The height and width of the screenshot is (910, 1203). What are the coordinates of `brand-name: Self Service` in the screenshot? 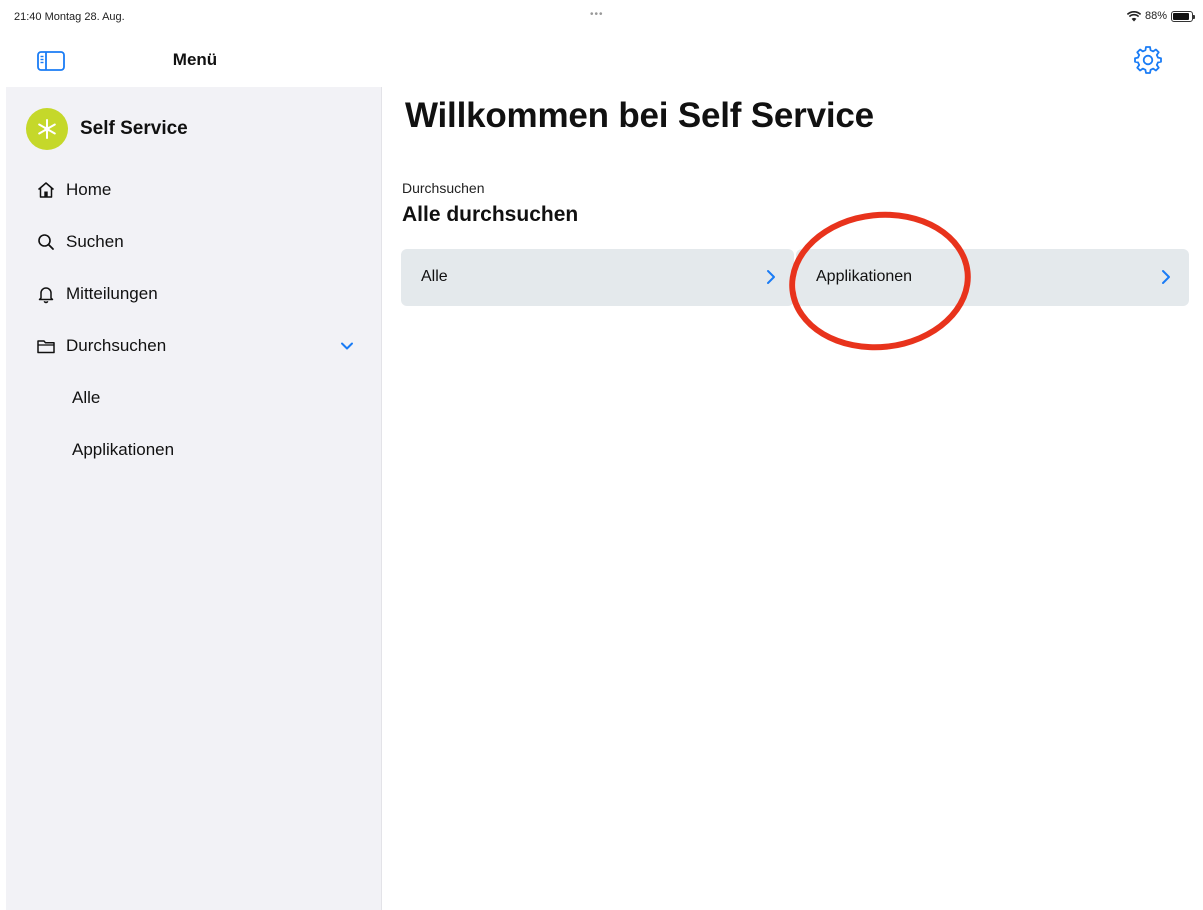 It's located at (134, 128).